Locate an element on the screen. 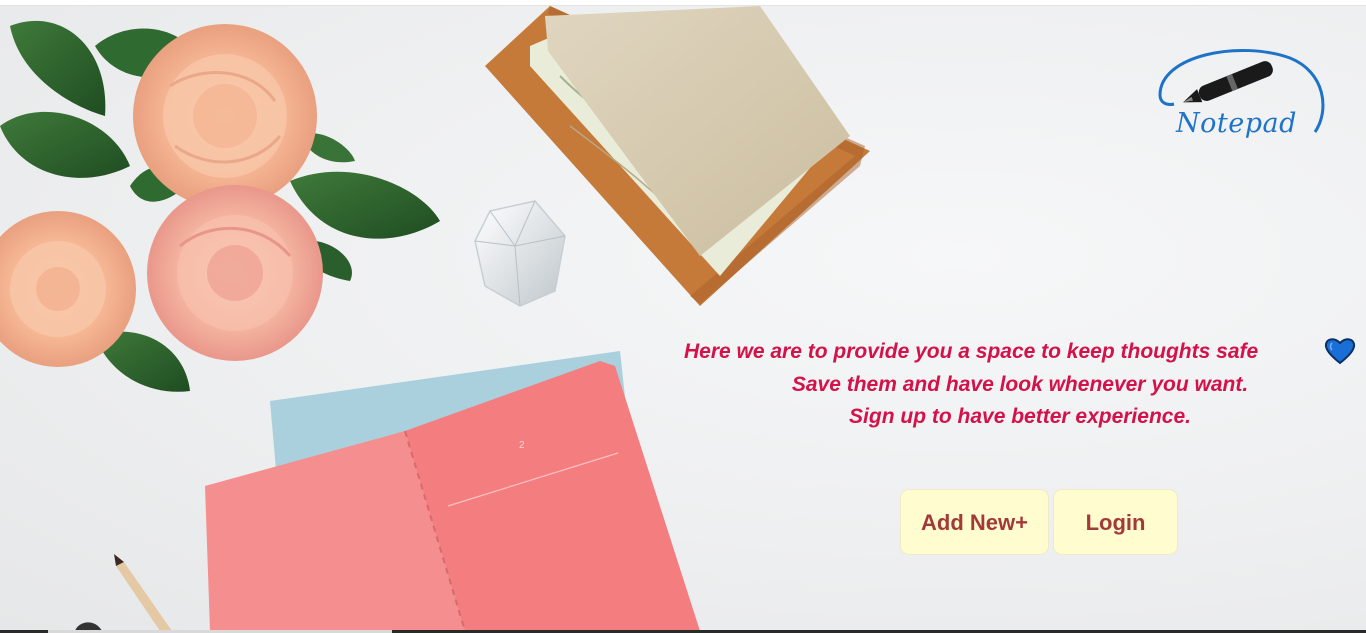 This screenshot has height=633, width=1366. pencil is located at coordinates (143, 592).